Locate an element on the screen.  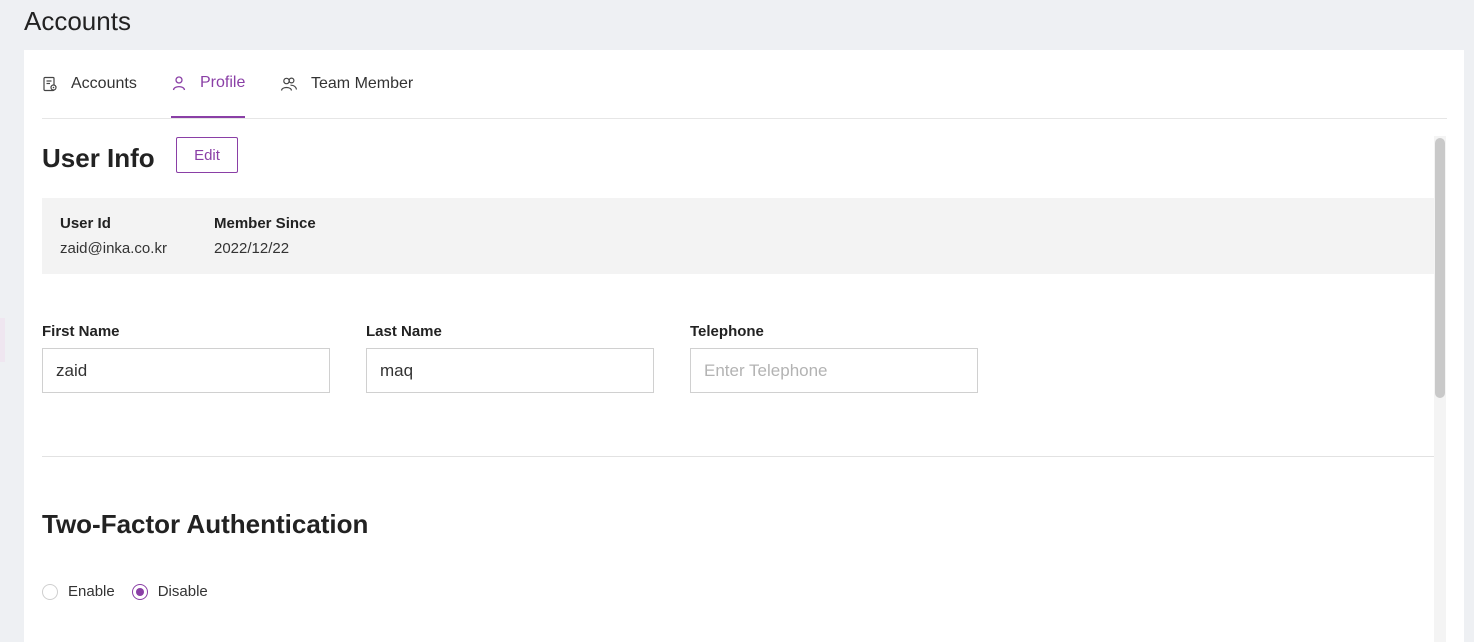
tab-accounts: Accounts is located at coordinates (89, 84).